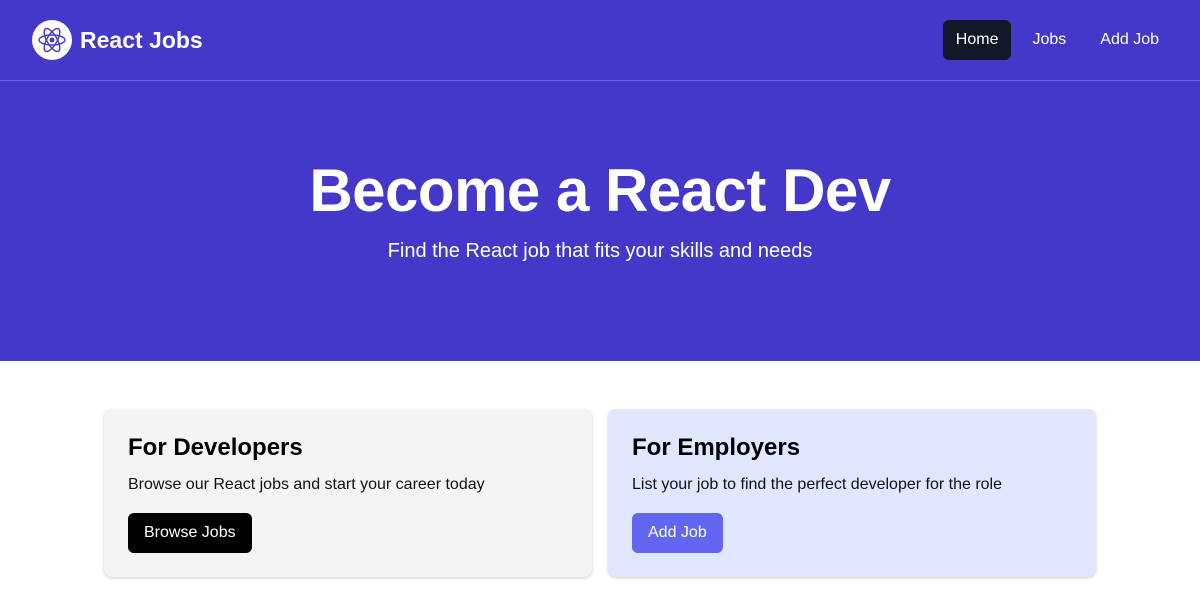 The height and width of the screenshot is (600, 1200). I want to click on employers-card-title: For Employers, so click(716, 447).